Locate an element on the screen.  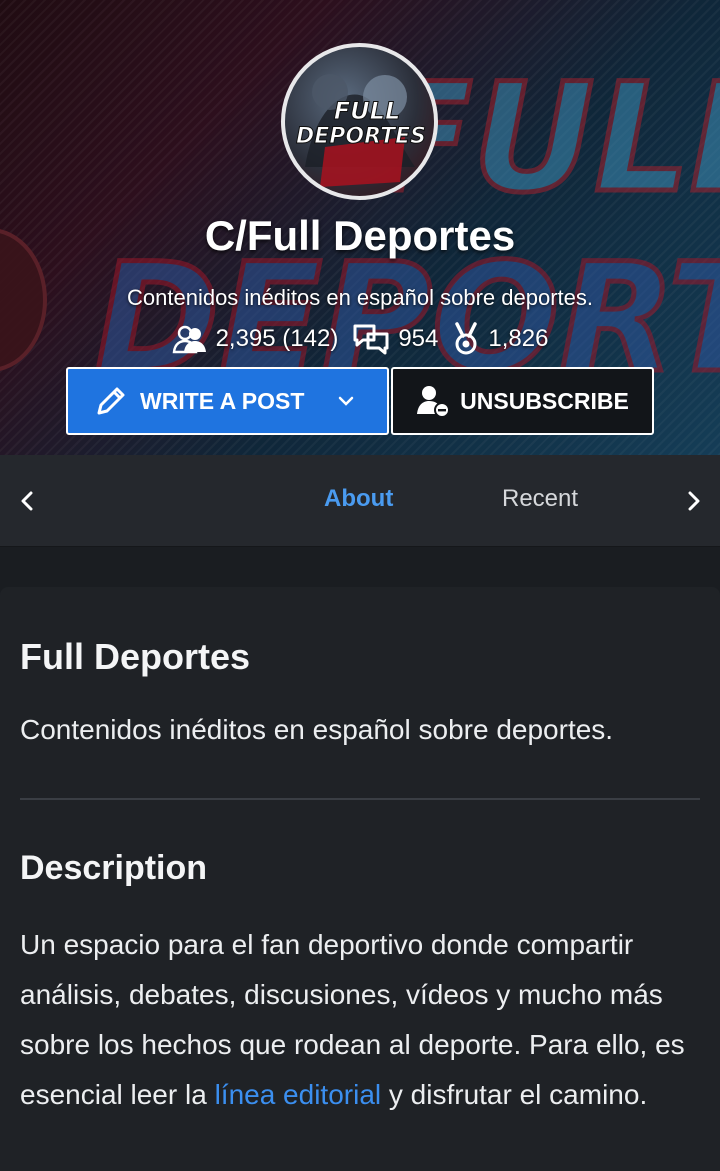
unsubscribe-label: UNSUBSCRIBE is located at coordinates (544, 400).